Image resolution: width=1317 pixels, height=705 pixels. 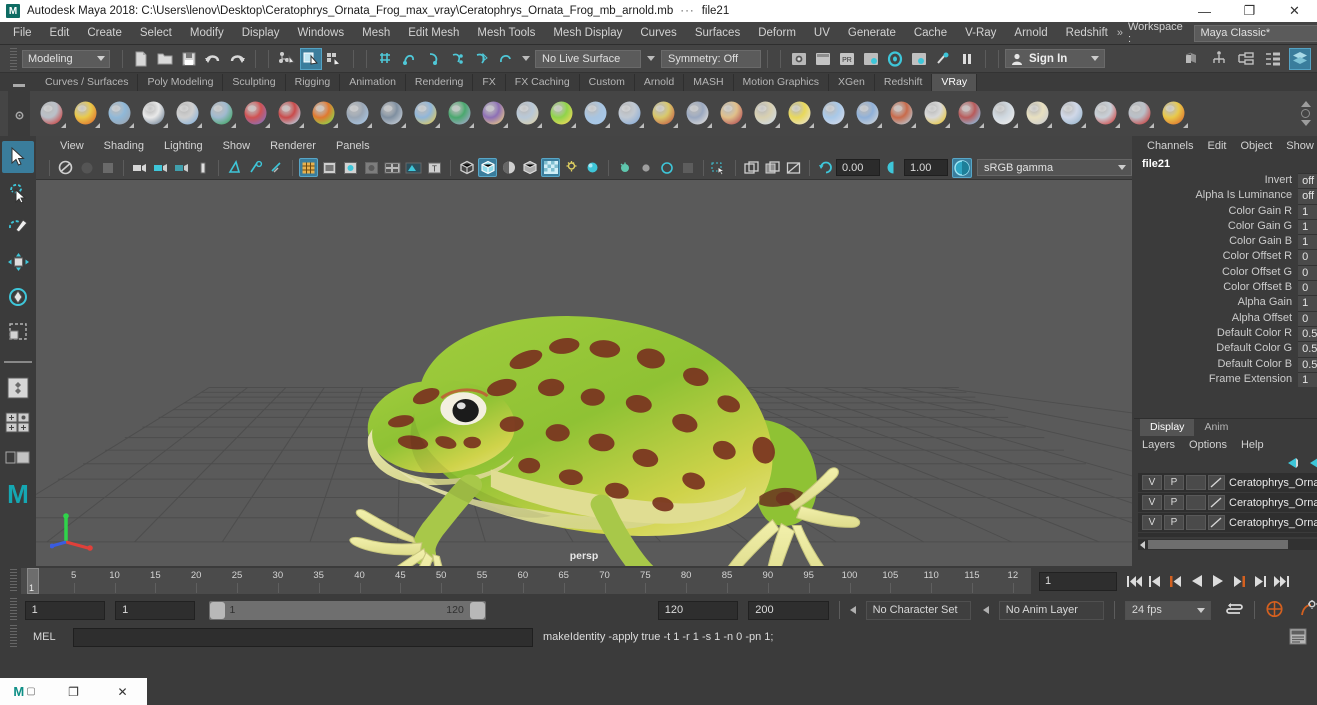 What do you see at coordinates (85, 113) in the screenshot?
I see `vray-proxy-icon` at bounding box center [85, 113].